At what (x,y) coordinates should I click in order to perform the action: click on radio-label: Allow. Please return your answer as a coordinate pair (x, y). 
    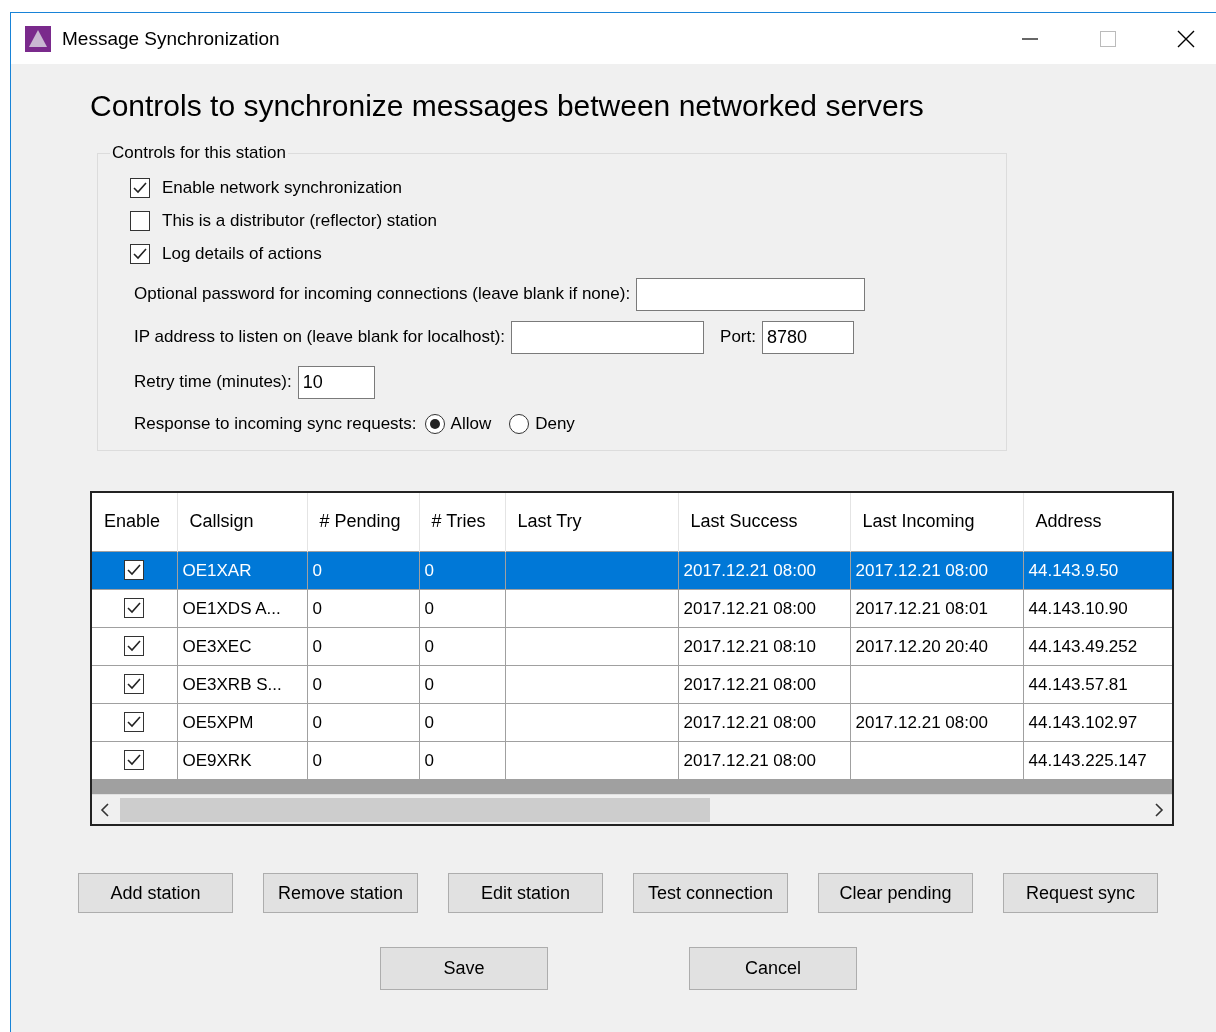
    Looking at the image, I should click on (471, 424).